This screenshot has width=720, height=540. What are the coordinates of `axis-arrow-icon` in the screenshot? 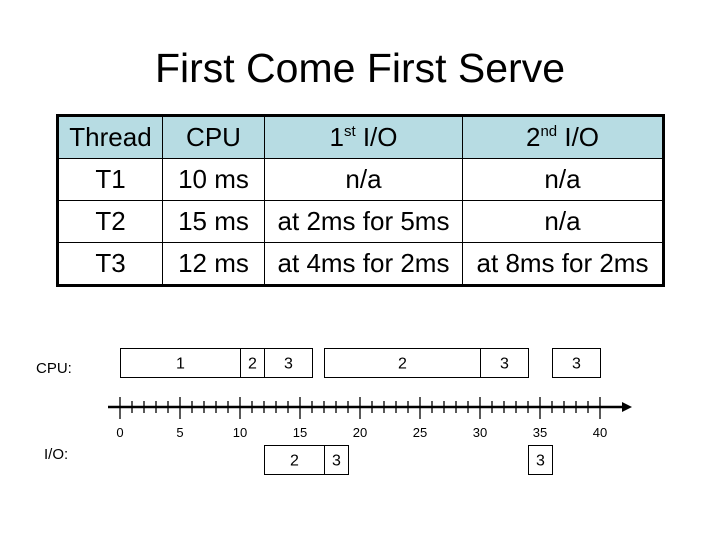 It's located at (627, 407).